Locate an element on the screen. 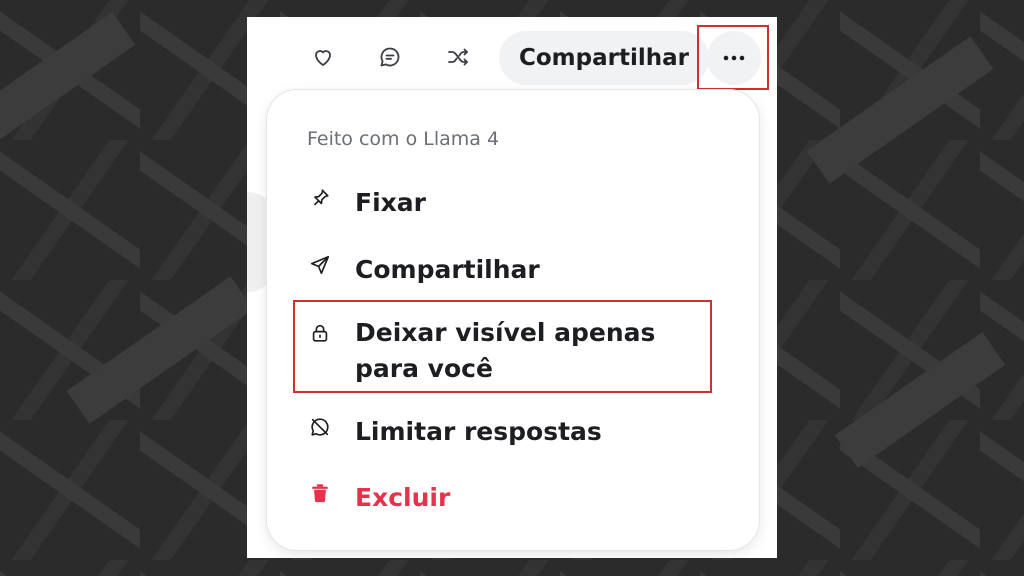  menu-item-share: Compartilhar is located at coordinates (423, 270).